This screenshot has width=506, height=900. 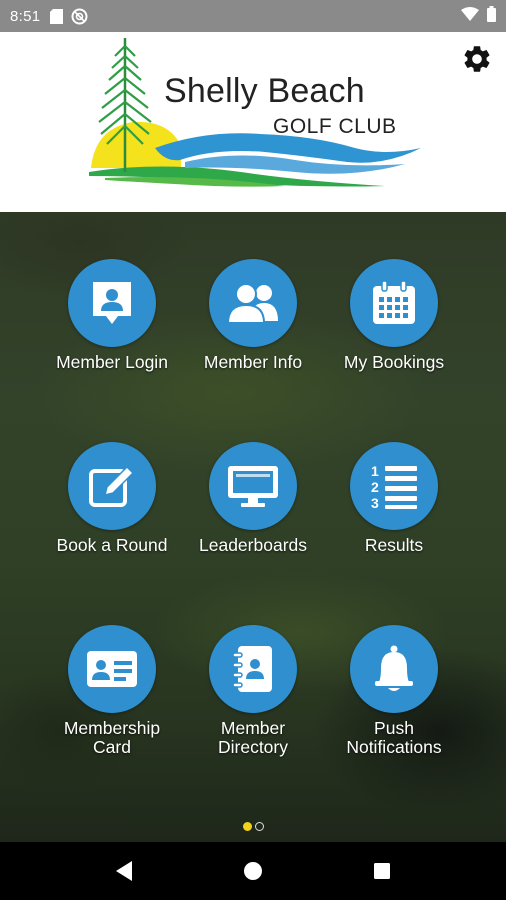 What do you see at coordinates (375, 503) in the screenshot?
I see `svg-text: 3` at bounding box center [375, 503].